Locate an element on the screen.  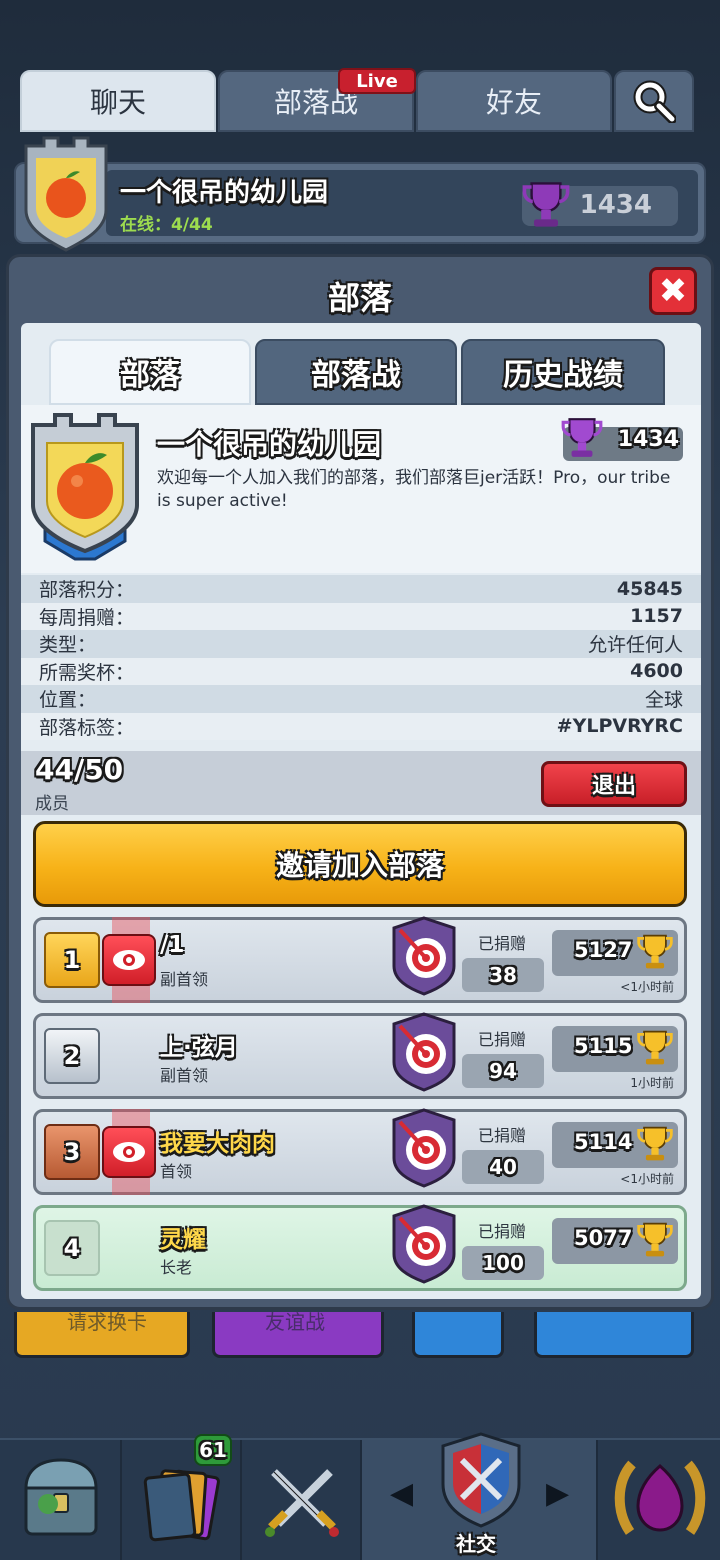
member-row: 1 /1 副首领 已捐赠 38 5127 <1小时前 is located at coordinates (360, 959).